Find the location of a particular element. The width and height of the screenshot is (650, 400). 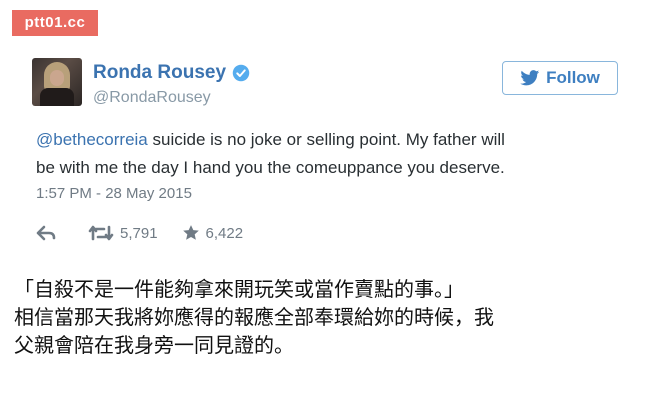

follow-label: Follow is located at coordinates (573, 77).